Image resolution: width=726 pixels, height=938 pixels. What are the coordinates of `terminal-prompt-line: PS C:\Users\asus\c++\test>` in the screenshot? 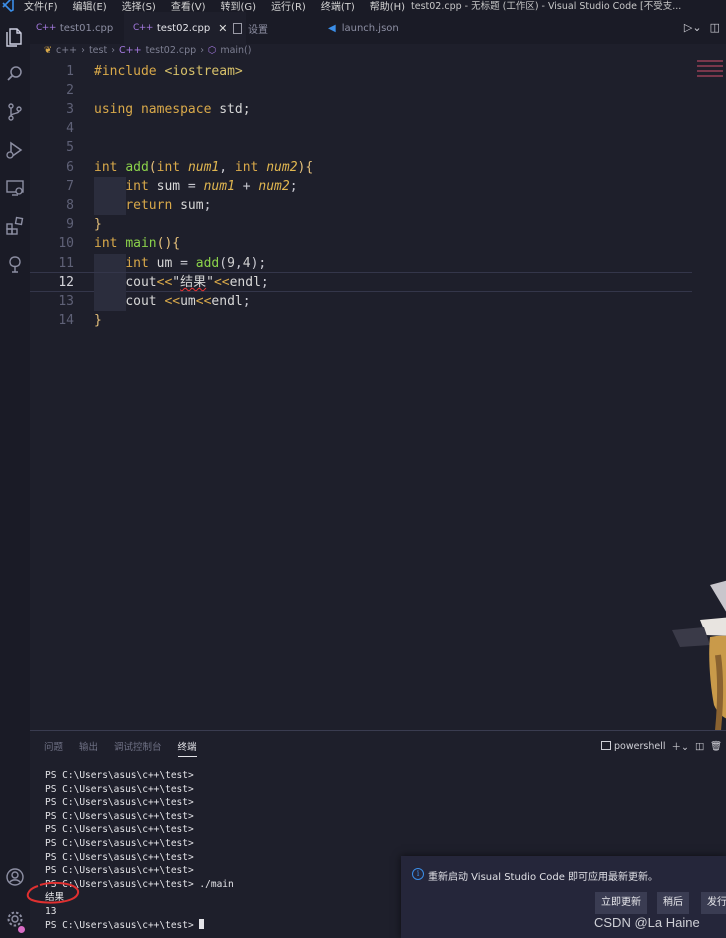 It's located at (139, 925).